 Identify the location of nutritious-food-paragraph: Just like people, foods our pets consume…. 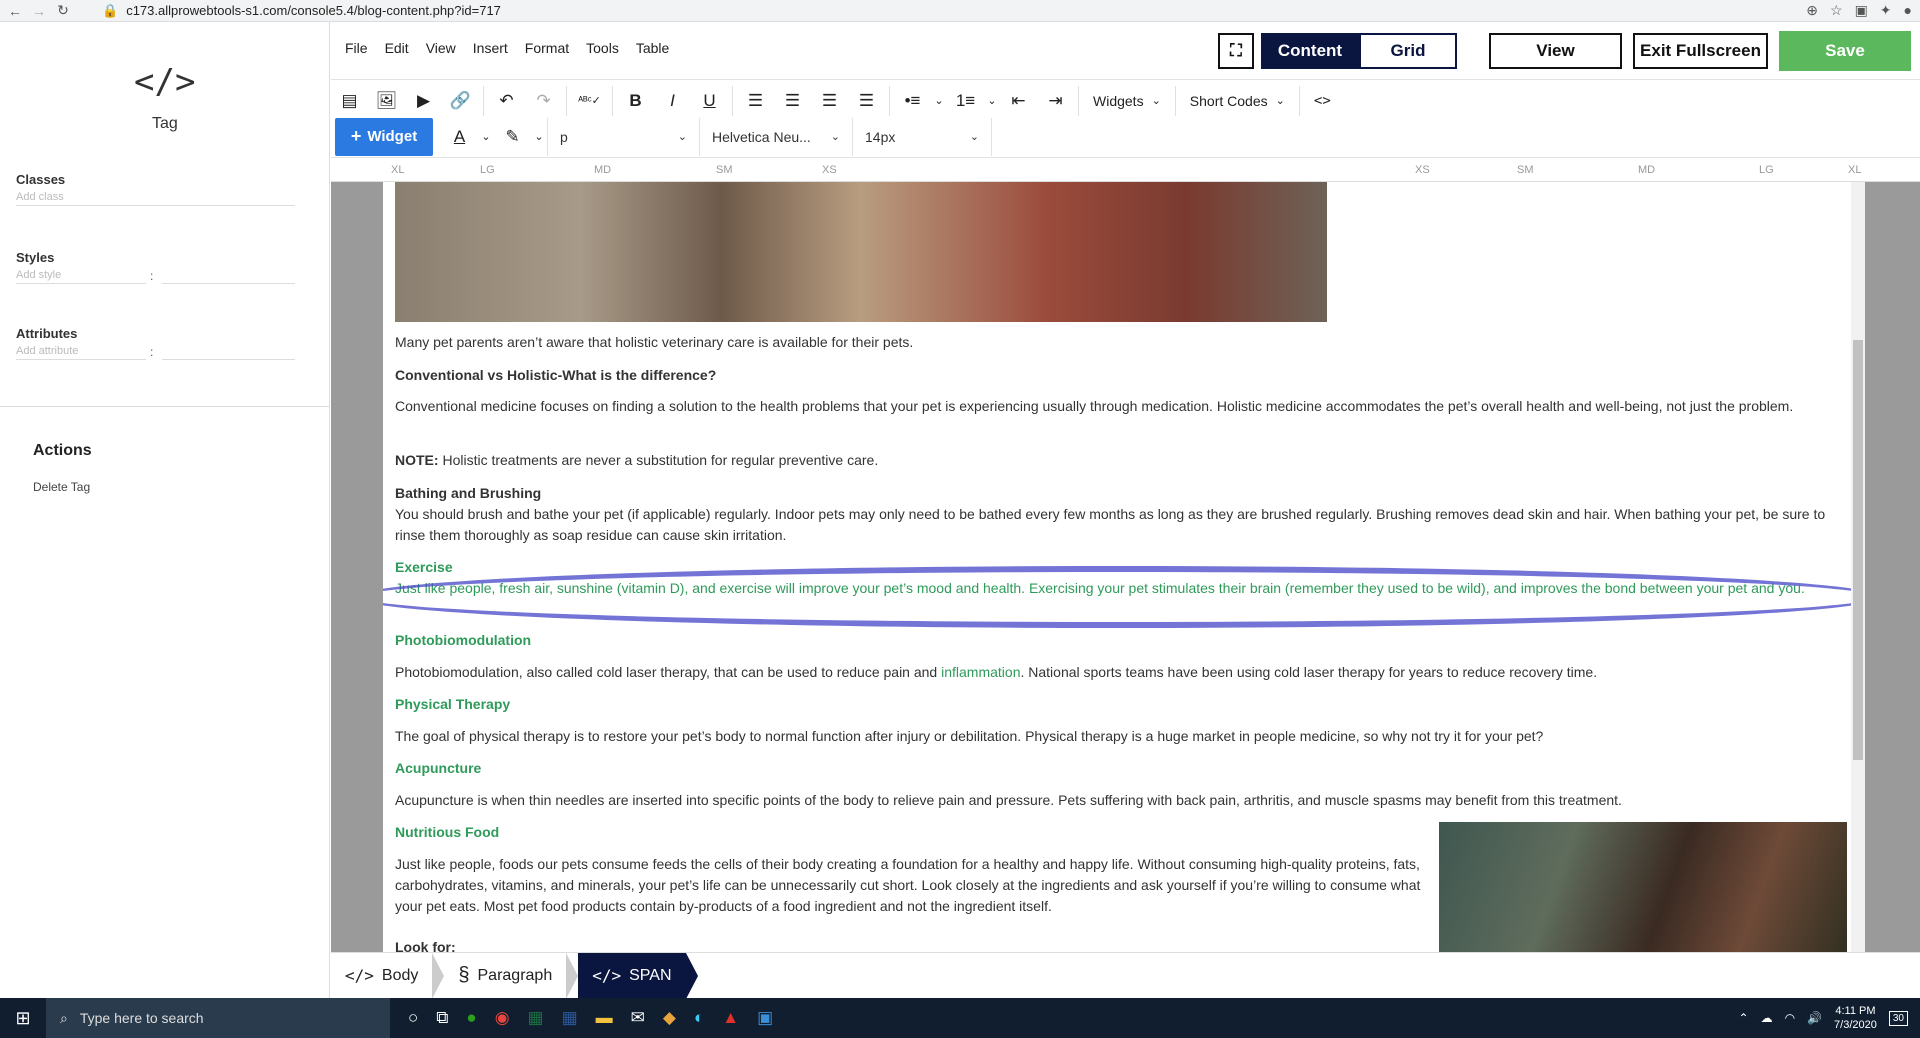
(913, 885).